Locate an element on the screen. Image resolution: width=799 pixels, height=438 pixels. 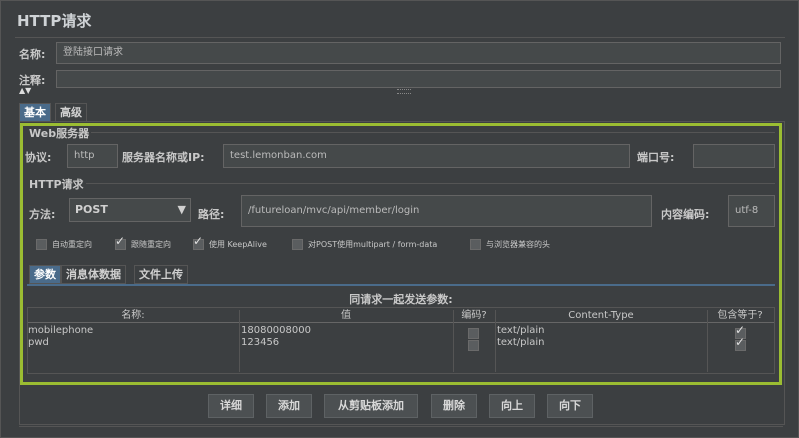
protocol-label: 协议: is located at coordinates (38, 157).